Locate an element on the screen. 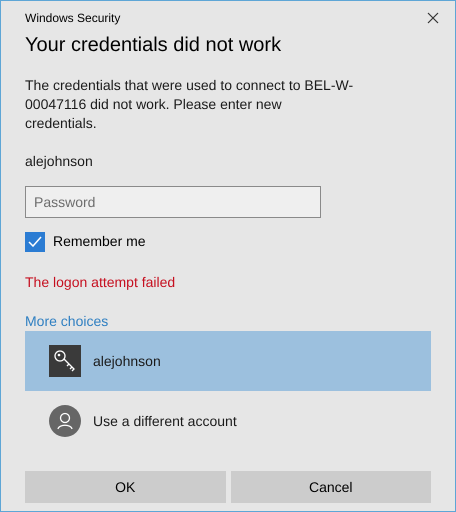  key-icon is located at coordinates (65, 361).